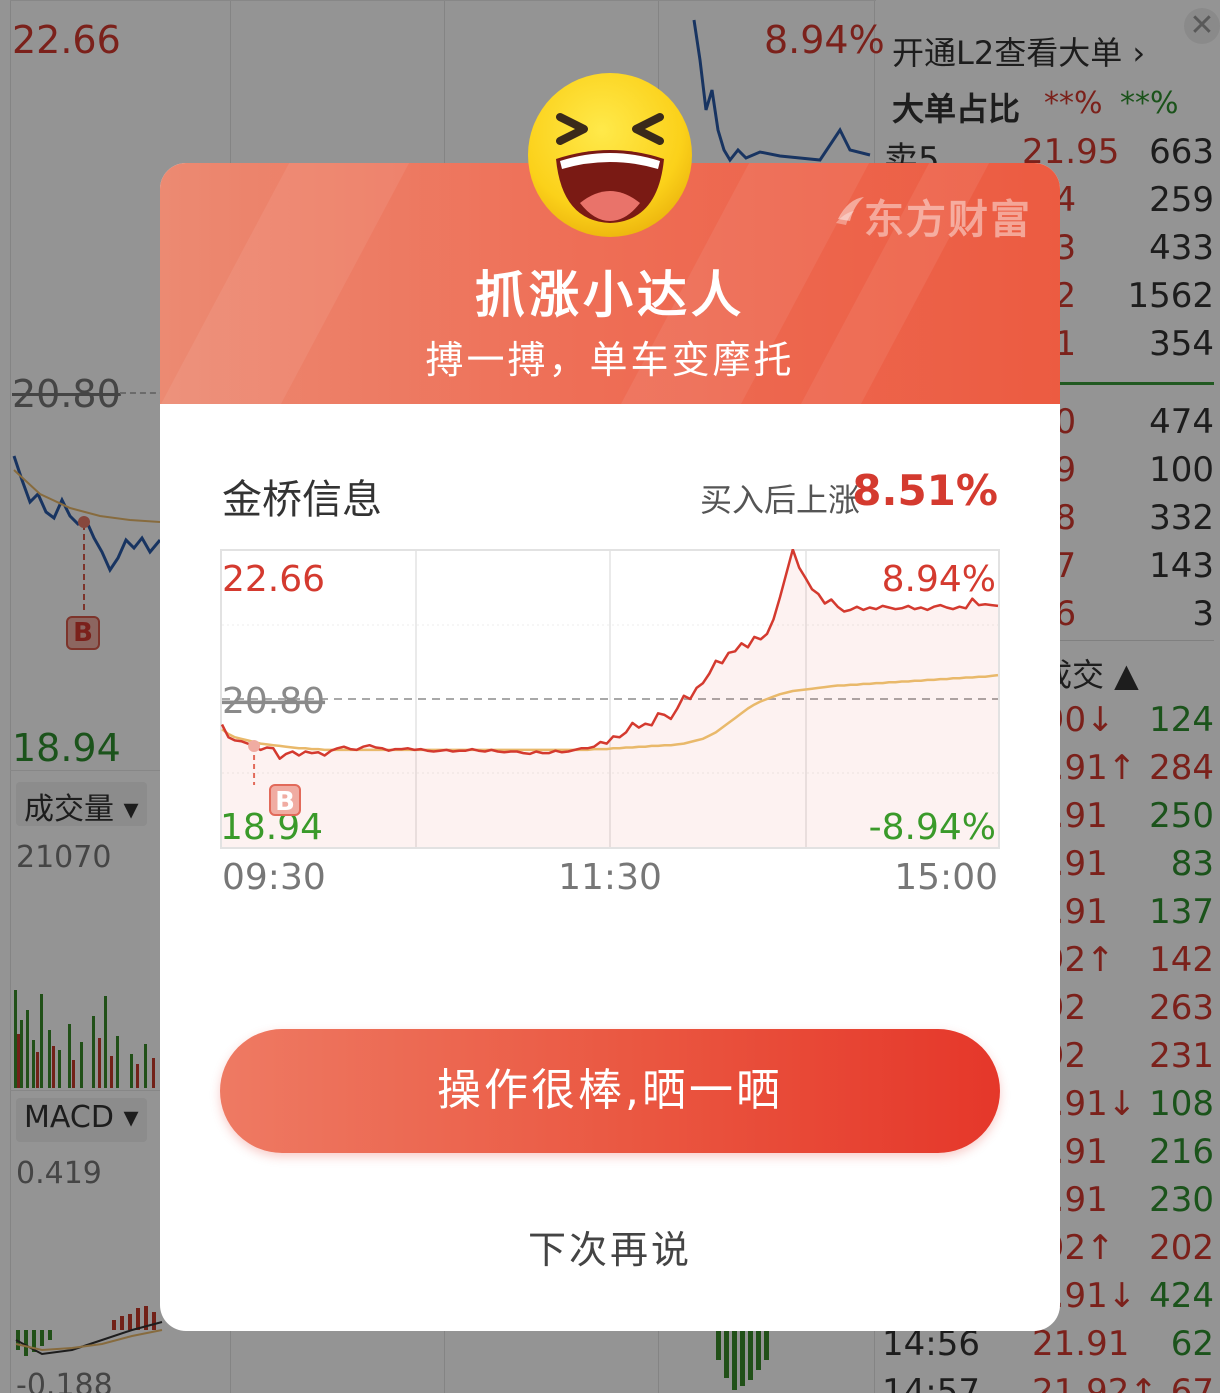  What do you see at coordinates (610, 295) in the screenshot?
I see `dialog-title: 抓涨小达人` at bounding box center [610, 295].